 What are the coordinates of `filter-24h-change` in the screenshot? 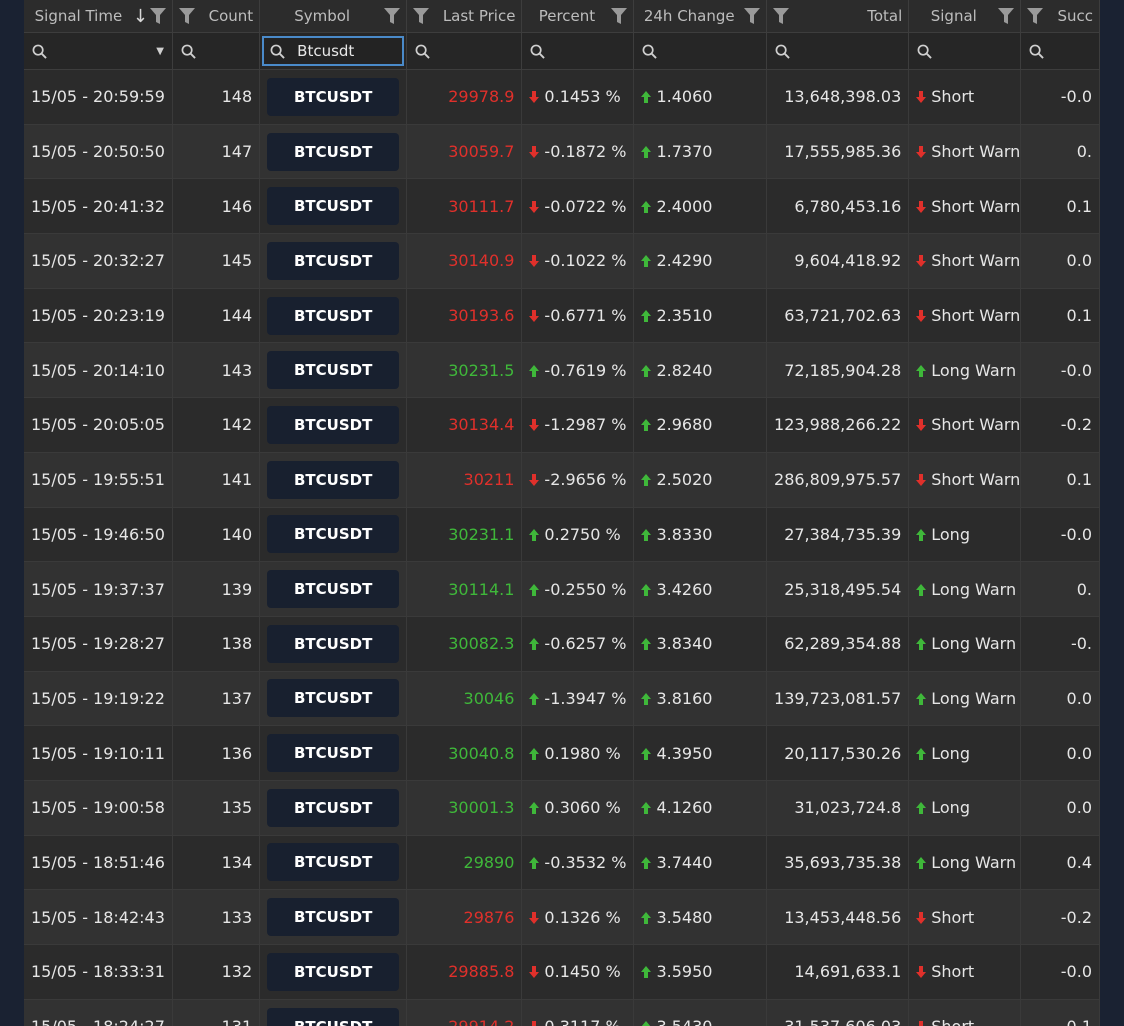 It's located at (700, 51).